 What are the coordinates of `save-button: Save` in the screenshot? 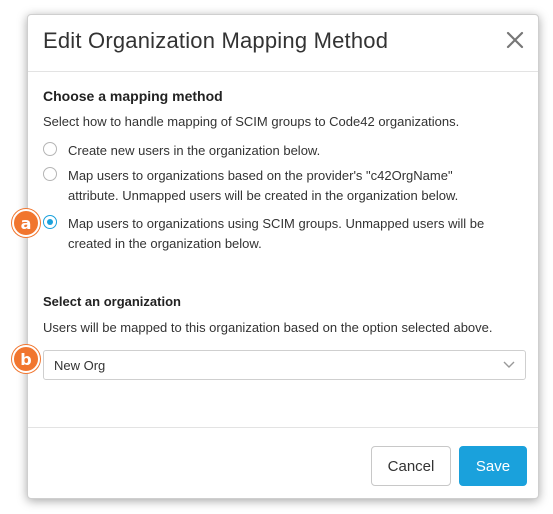 It's located at (493, 466).